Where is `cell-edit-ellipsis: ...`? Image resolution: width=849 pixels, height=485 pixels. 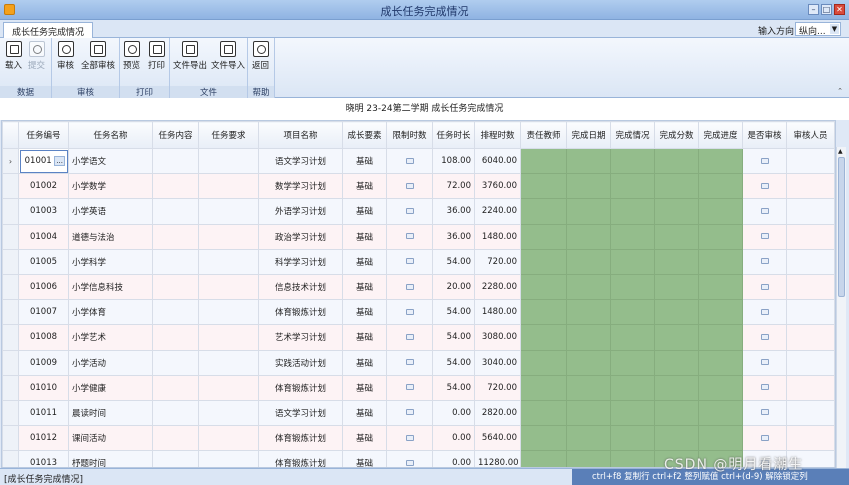
cell-edit-ellipsis: ... is located at coordinates (59, 161).